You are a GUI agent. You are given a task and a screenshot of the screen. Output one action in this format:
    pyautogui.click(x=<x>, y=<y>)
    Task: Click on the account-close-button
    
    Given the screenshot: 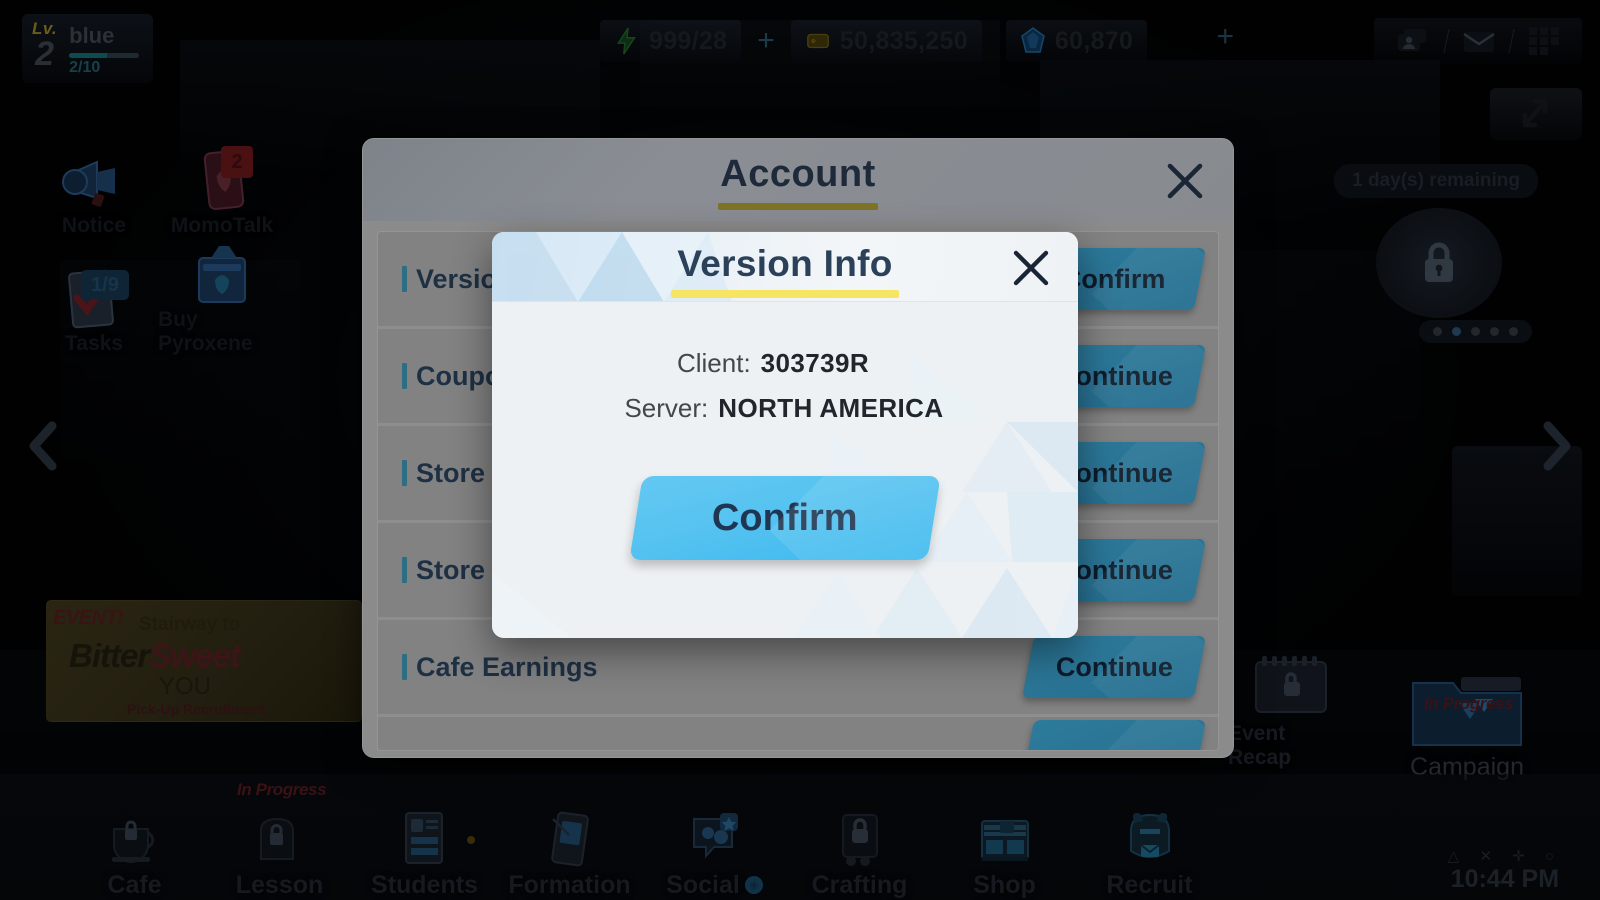 What is the action you would take?
    pyautogui.click(x=1185, y=181)
    